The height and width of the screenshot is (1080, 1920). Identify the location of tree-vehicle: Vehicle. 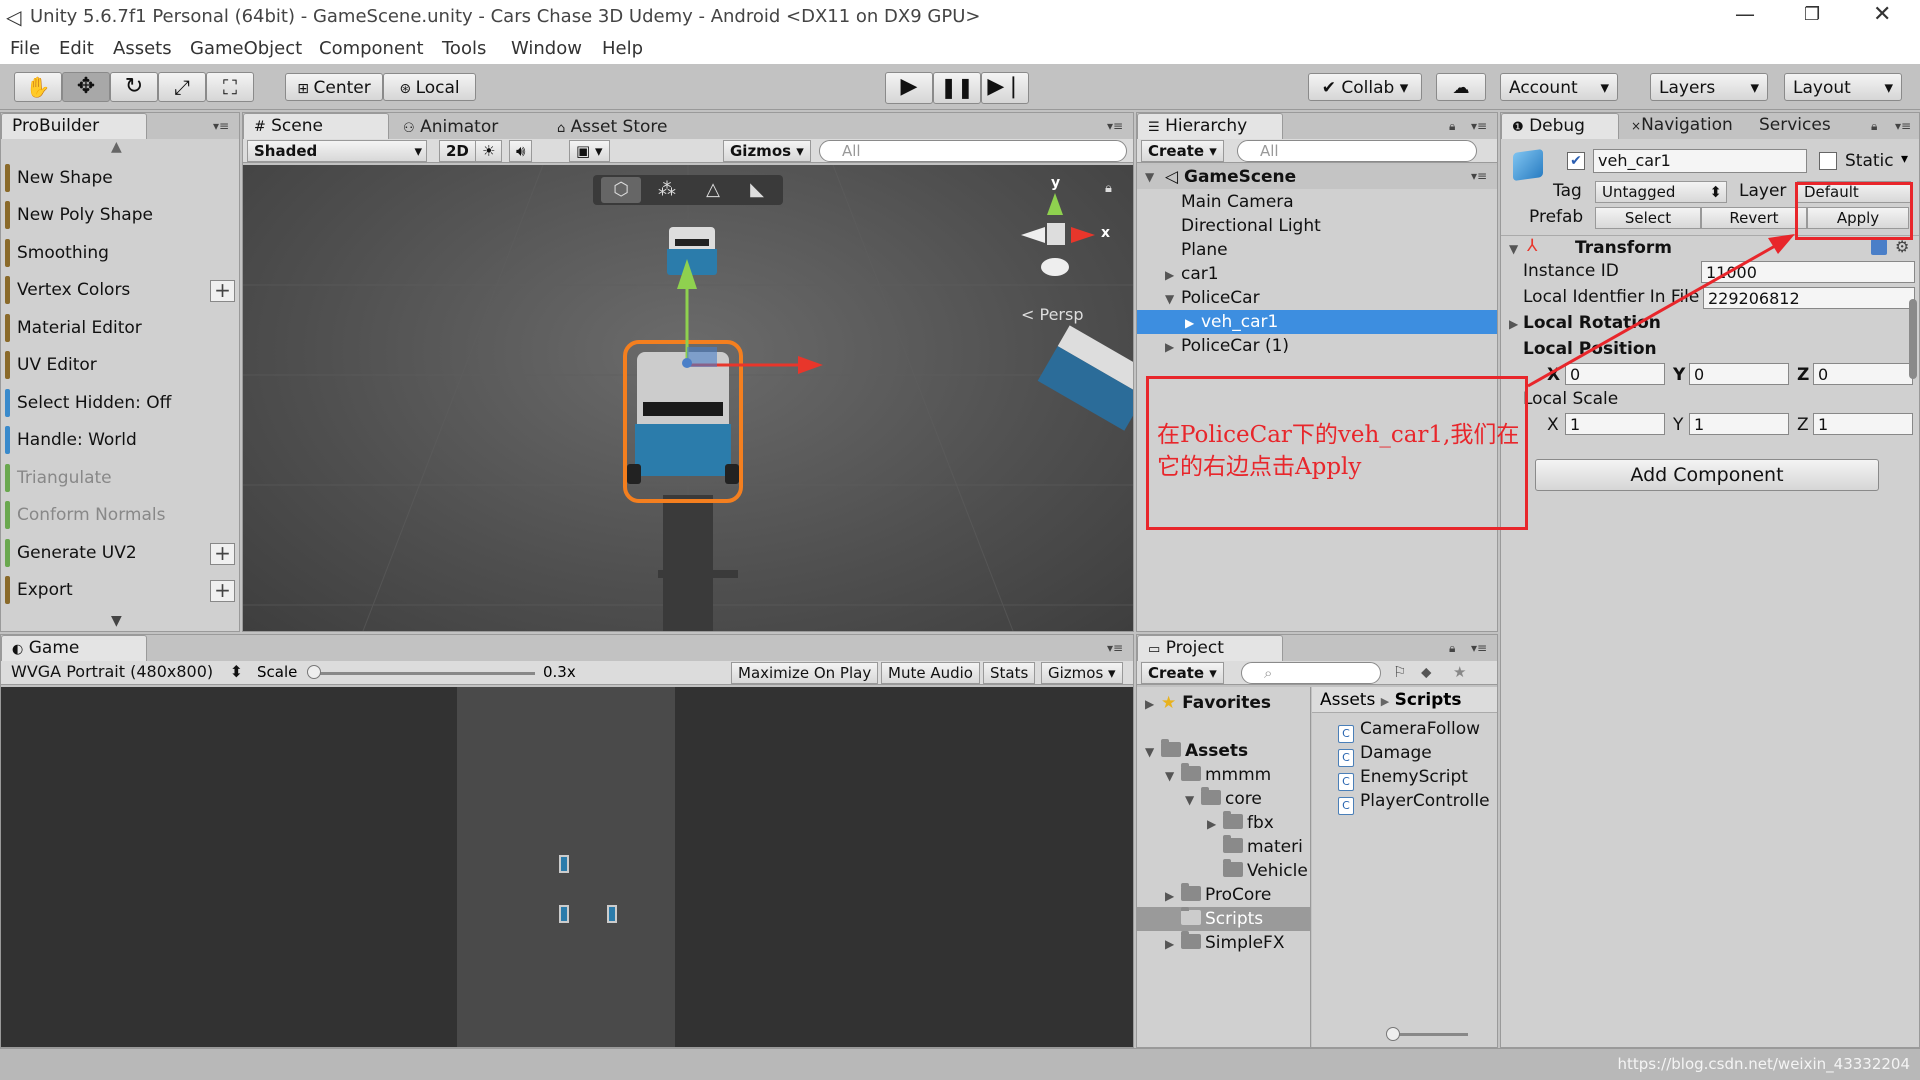
(1265, 871).